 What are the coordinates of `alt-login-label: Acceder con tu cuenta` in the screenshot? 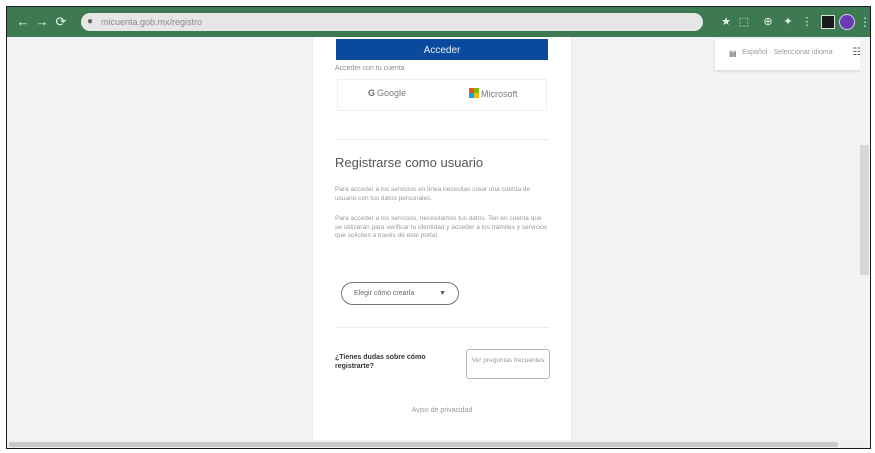 It's located at (370, 68).